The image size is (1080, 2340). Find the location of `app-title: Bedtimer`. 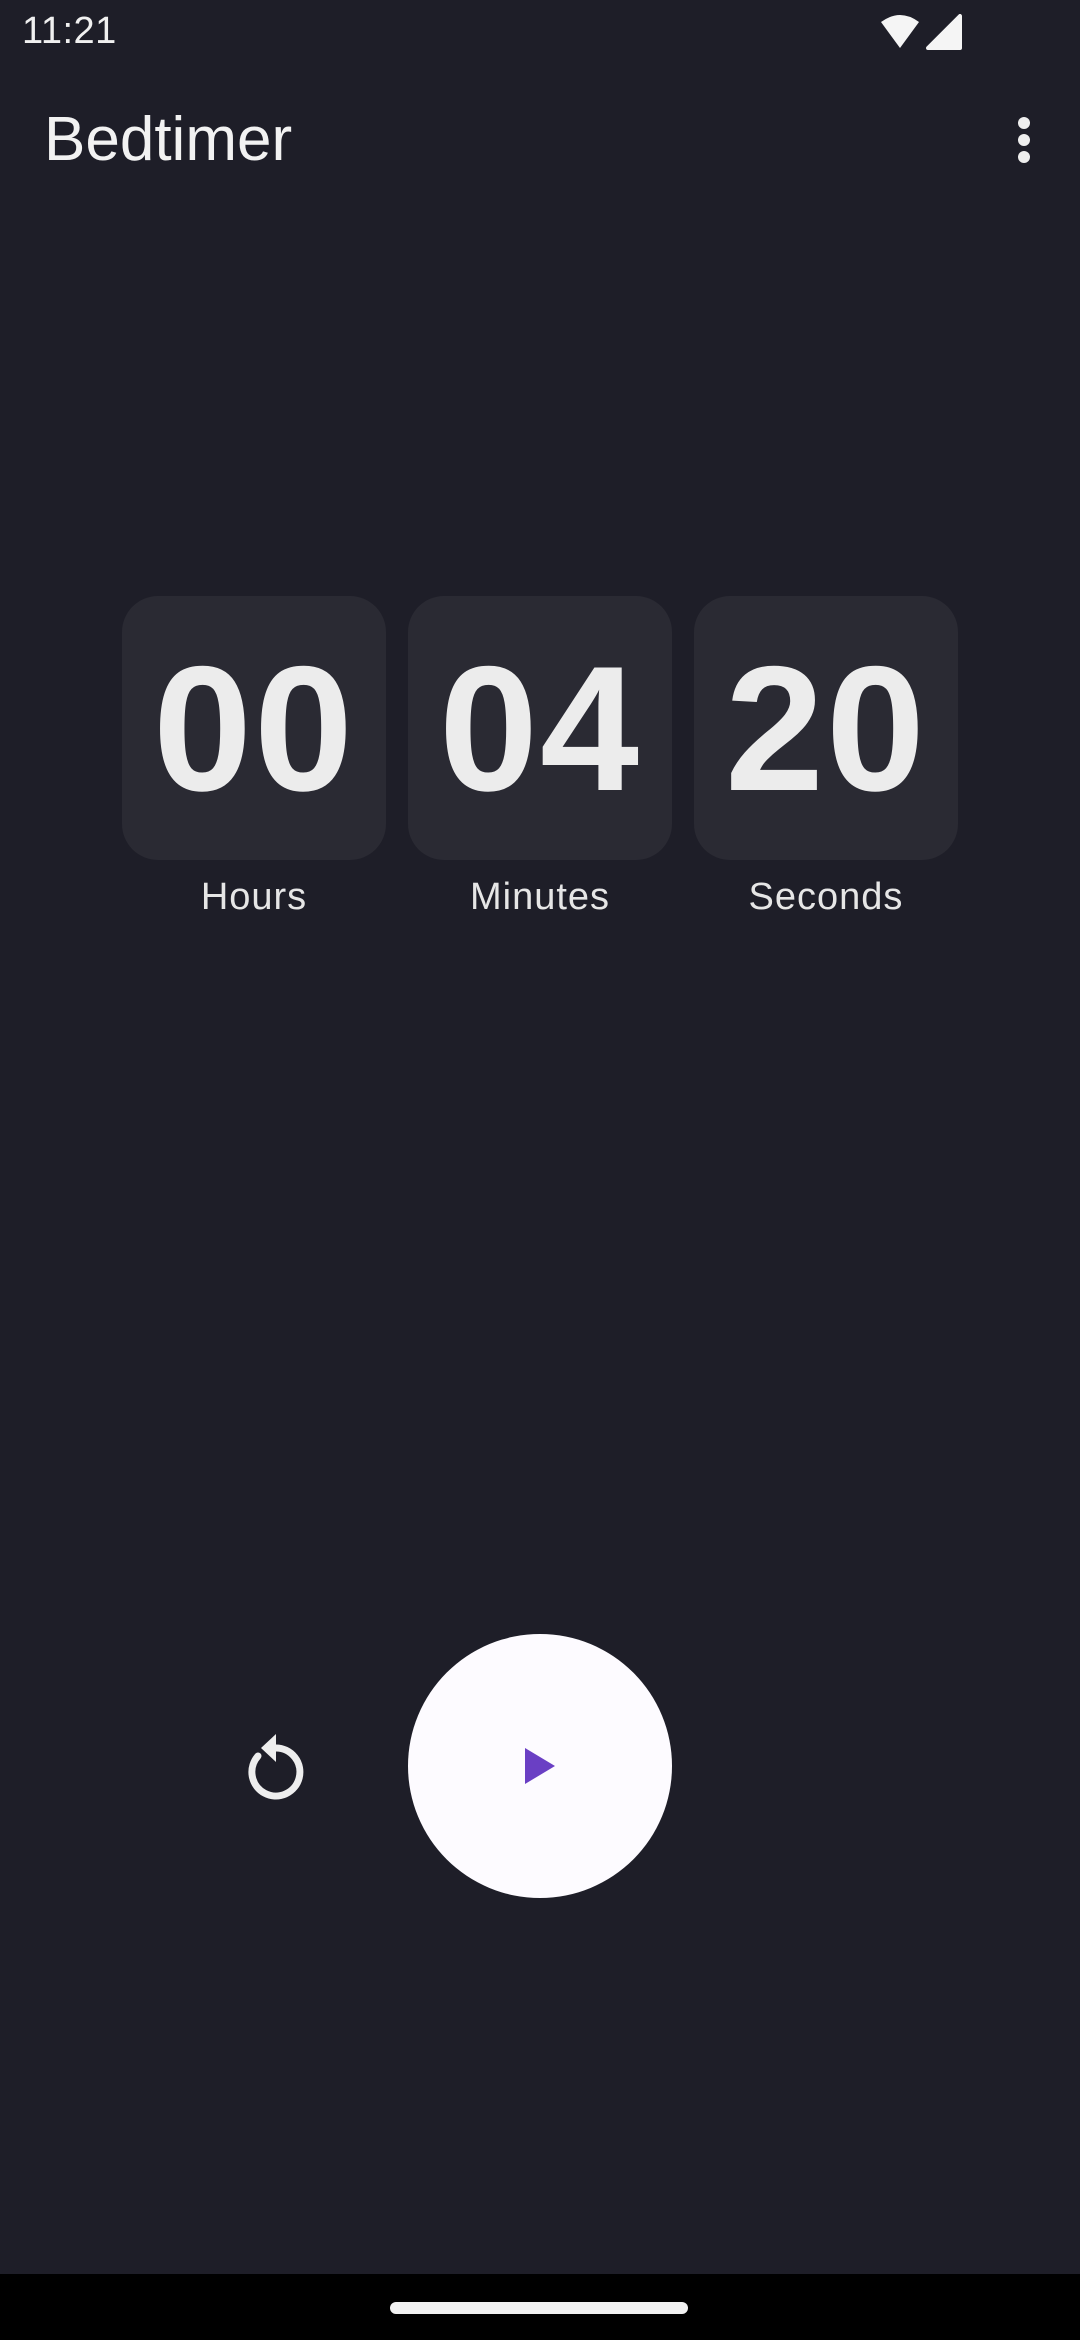

app-title: Bedtimer is located at coordinates (168, 139).